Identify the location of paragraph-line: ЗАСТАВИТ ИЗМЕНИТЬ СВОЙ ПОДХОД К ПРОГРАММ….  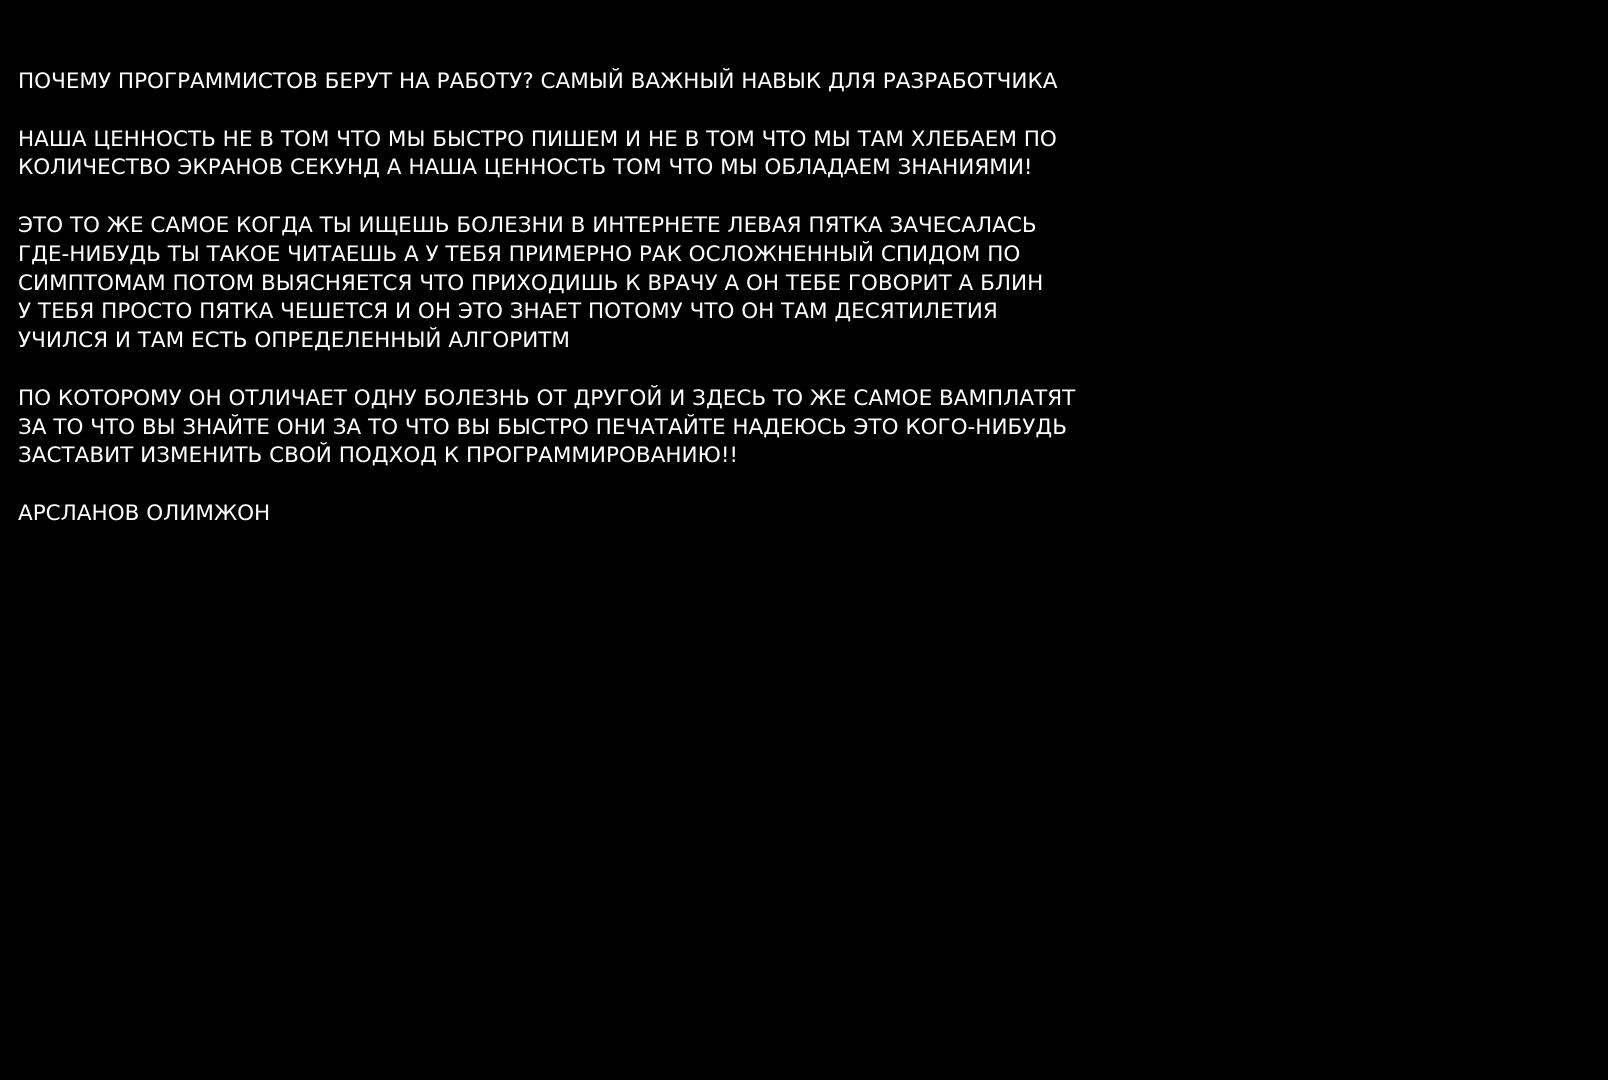
(378, 456).